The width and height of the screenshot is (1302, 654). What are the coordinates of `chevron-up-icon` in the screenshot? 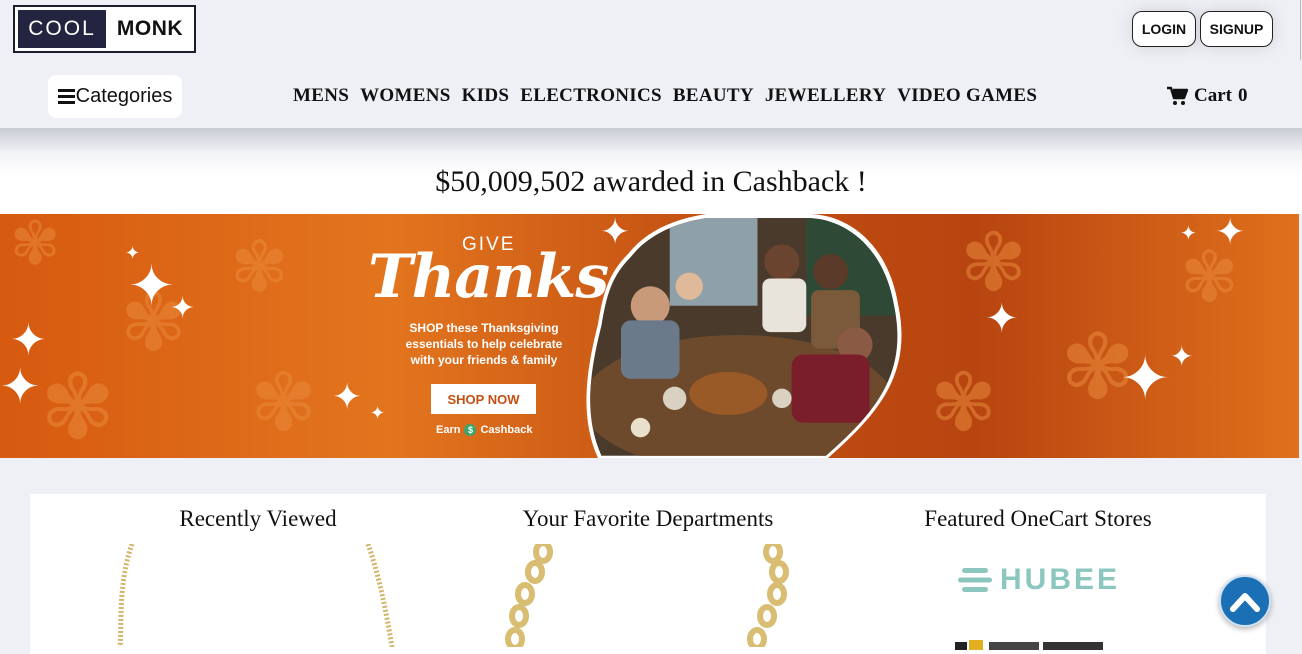 It's located at (1245, 602).